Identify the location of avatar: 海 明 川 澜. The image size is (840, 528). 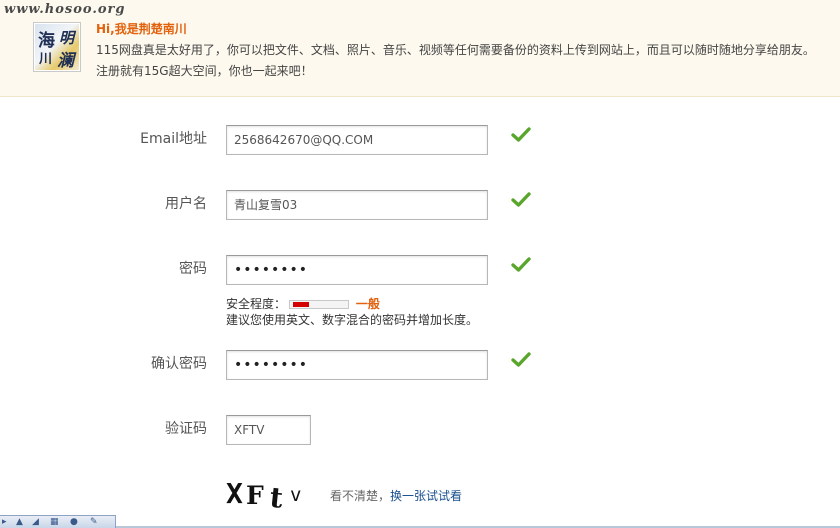
(57, 47).